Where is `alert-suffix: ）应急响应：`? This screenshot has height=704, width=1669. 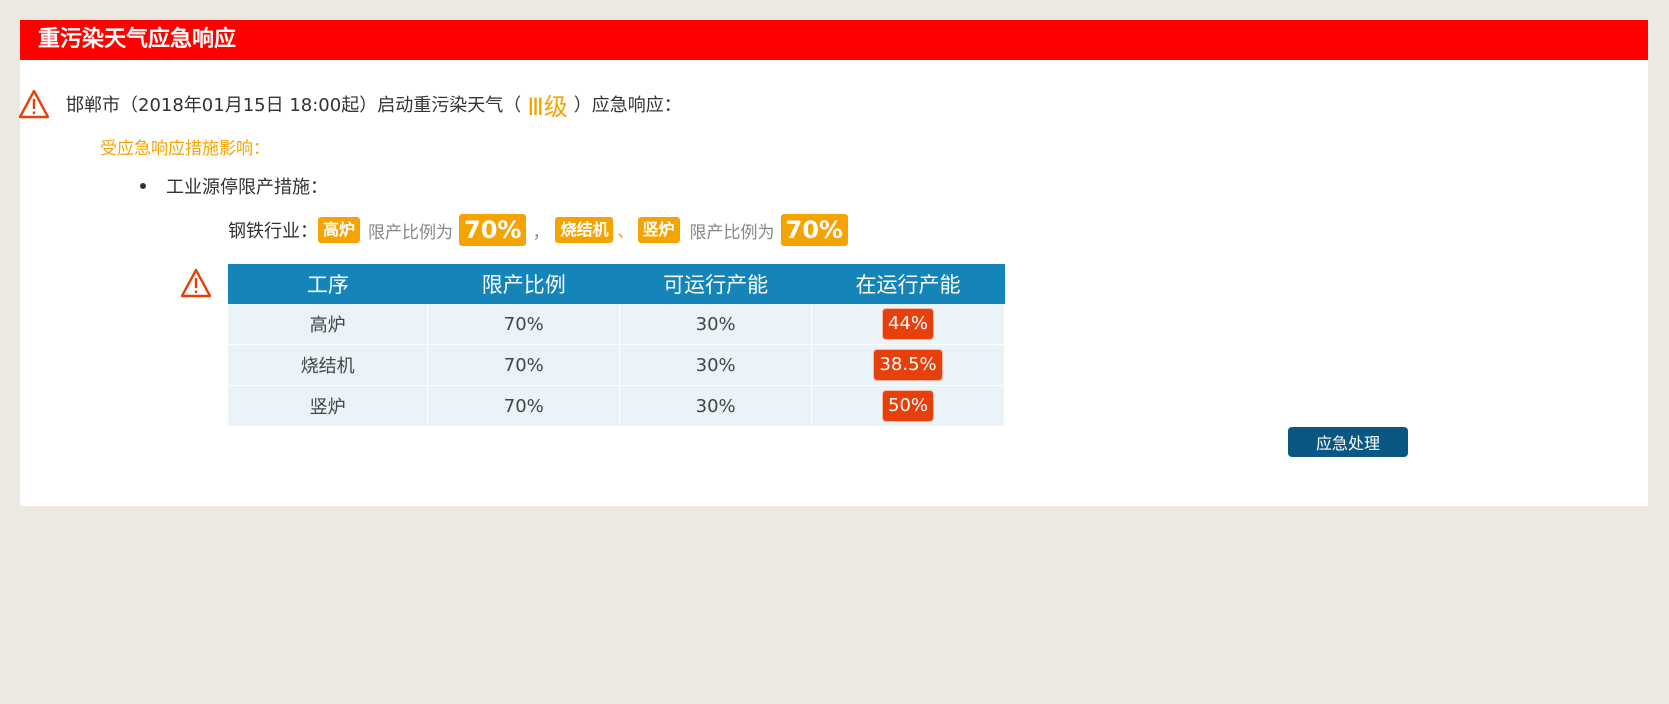
alert-suffix: ）应急响应： is located at coordinates (627, 105).